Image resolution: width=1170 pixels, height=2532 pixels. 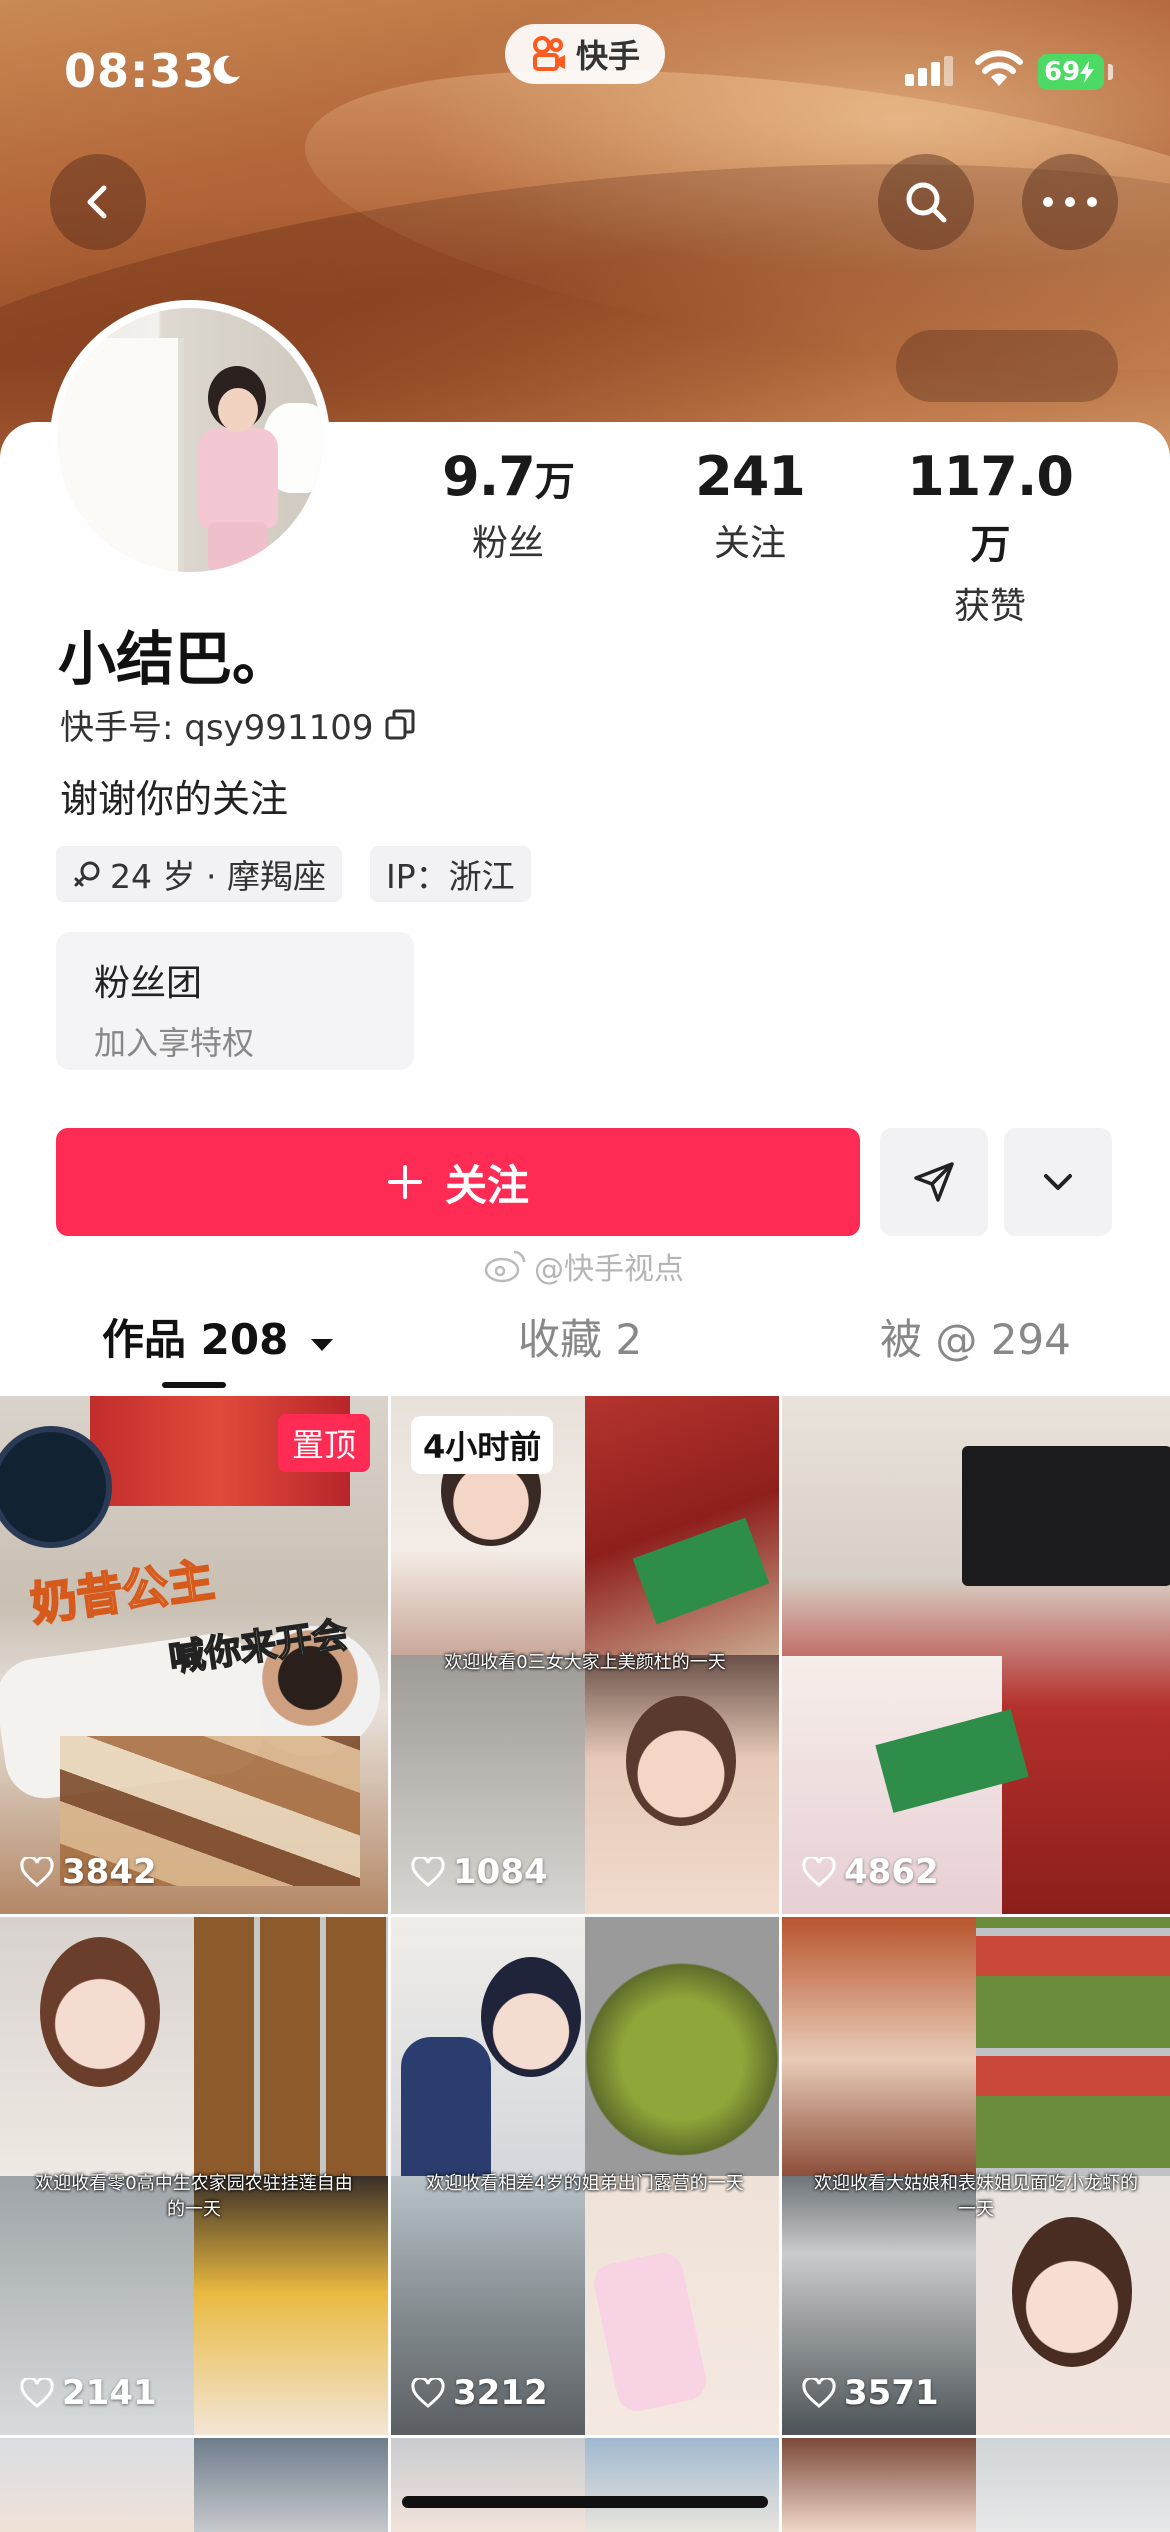 What do you see at coordinates (891, 2393) in the screenshot?
I see `like-count-text: 3571` at bounding box center [891, 2393].